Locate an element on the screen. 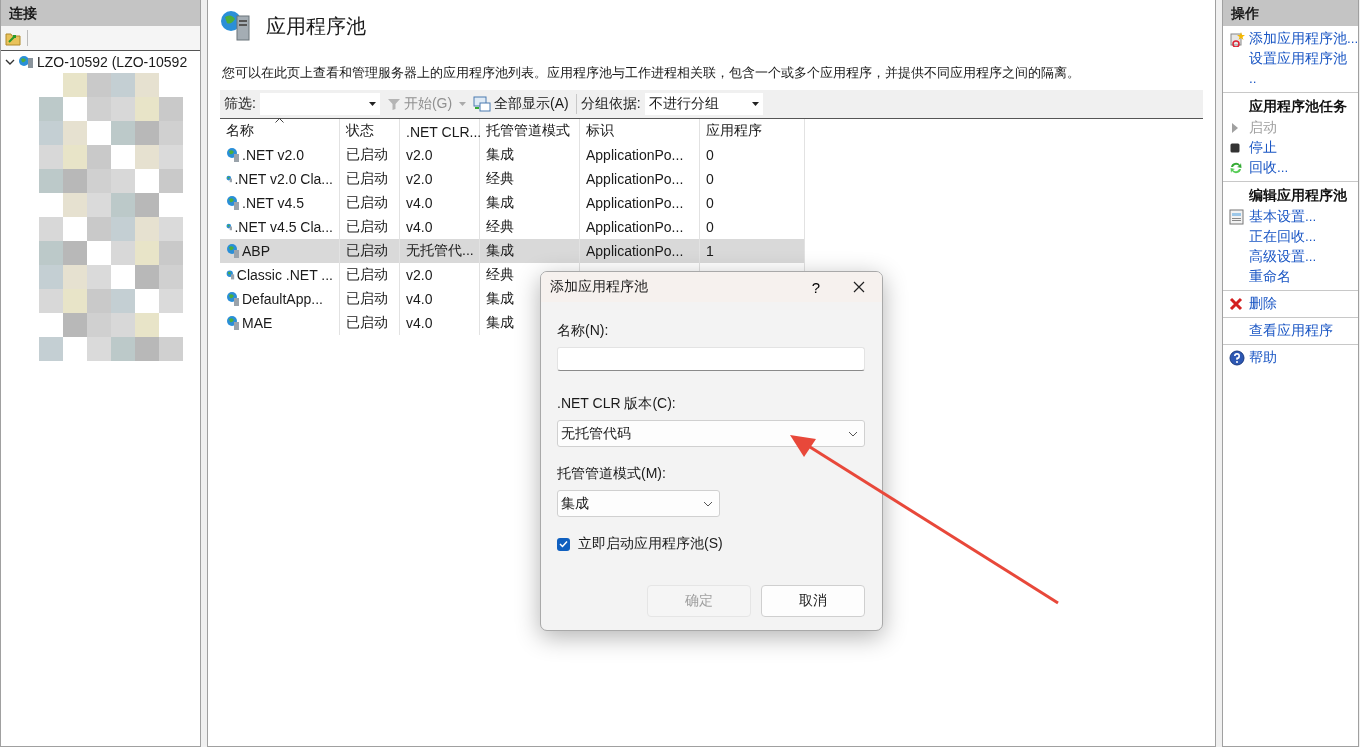  checkbox is located at coordinates (563, 544).